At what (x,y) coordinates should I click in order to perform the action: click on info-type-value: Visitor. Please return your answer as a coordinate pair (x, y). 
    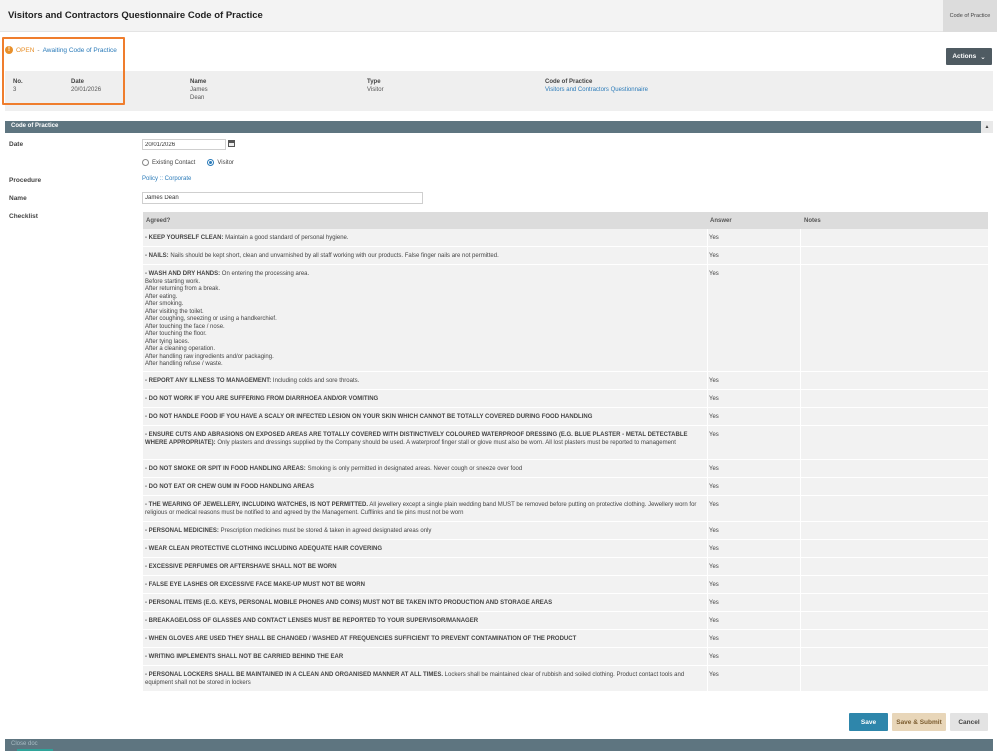
    Looking at the image, I should click on (375, 90).